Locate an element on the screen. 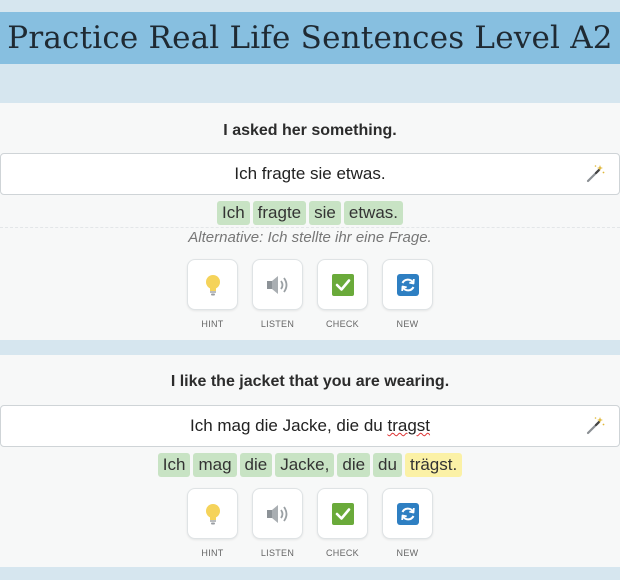 The width and height of the screenshot is (620, 580). answer-text: Ich fragte sie etwas. is located at coordinates (310, 173).